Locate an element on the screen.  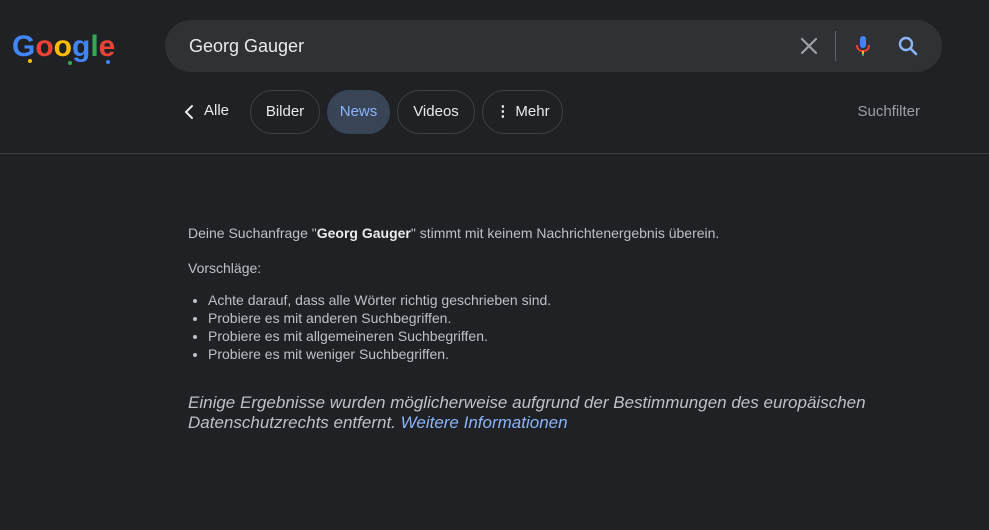
tab-news: News is located at coordinates (358, 112).